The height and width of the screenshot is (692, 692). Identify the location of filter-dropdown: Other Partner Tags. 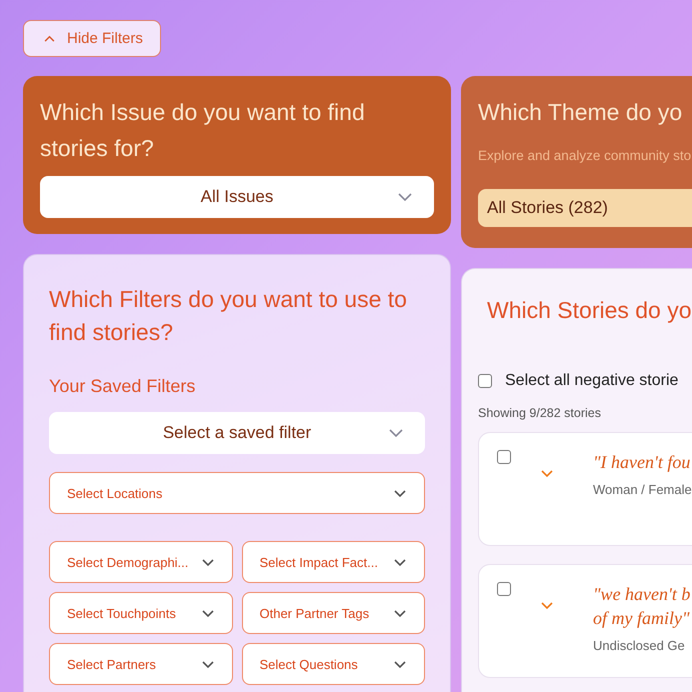
(333, 613).